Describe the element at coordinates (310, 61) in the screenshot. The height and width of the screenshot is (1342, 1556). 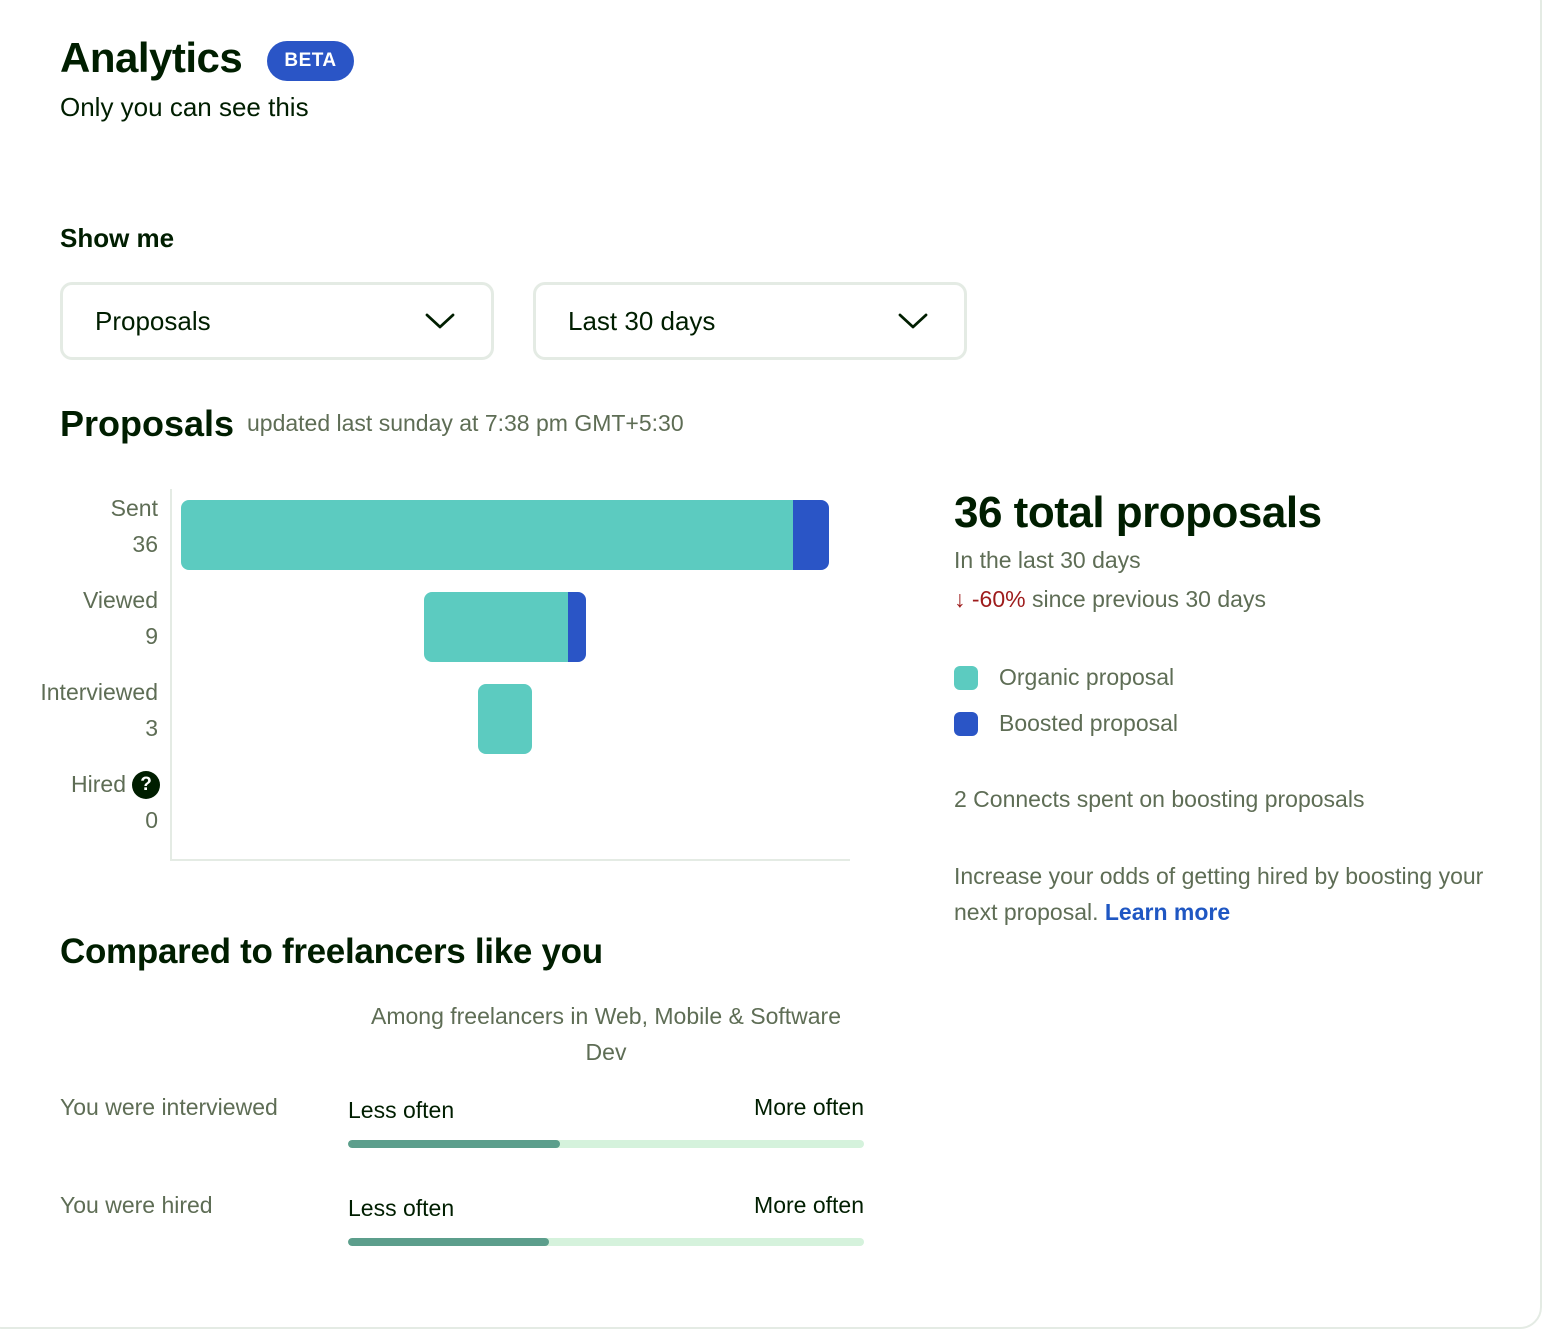
I see `beta-badge: BETA` at that location.